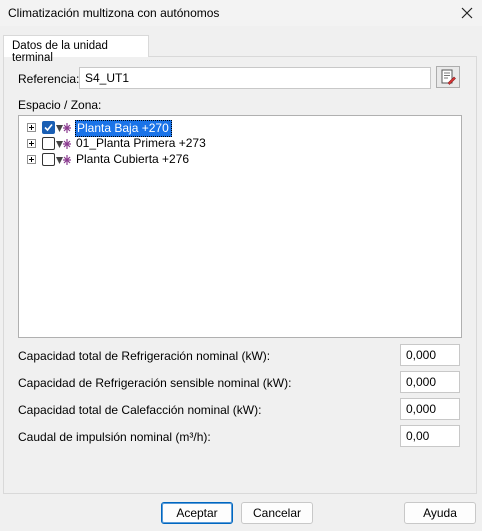 This screenshot has width=482, height=531. I want to click on edit-document-icon, so click(448, 77).